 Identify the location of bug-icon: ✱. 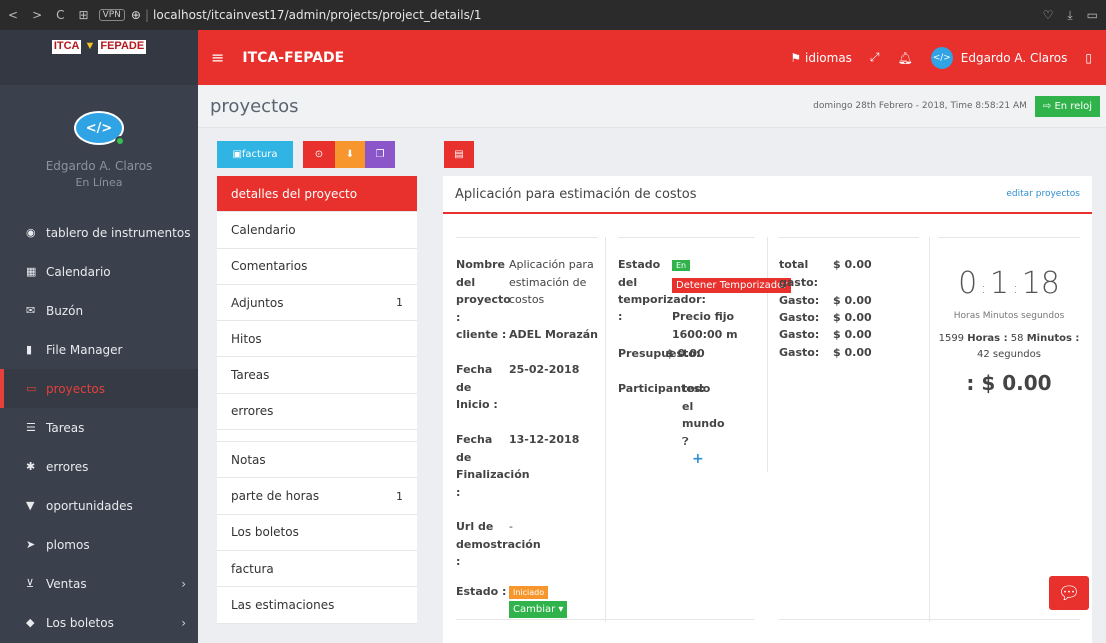
(31, 466).